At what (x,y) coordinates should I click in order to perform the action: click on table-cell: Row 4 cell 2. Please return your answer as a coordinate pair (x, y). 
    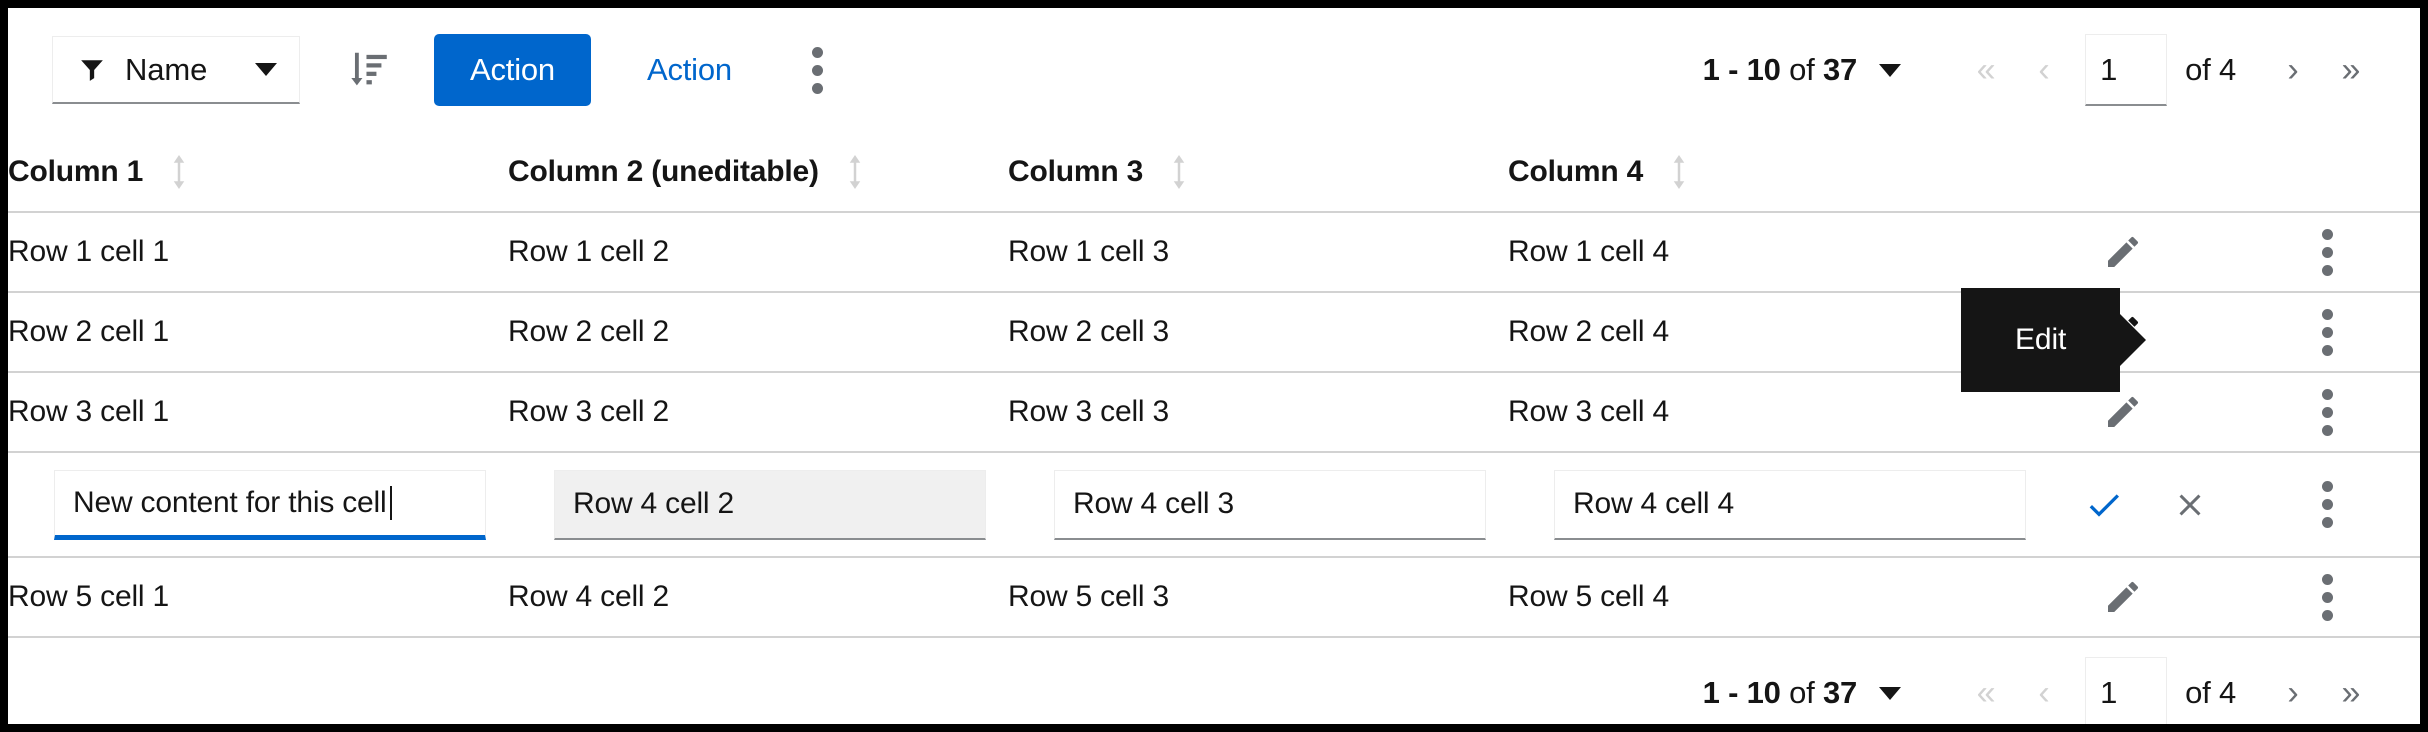
    Looking at the image, I should click on (589, 596).